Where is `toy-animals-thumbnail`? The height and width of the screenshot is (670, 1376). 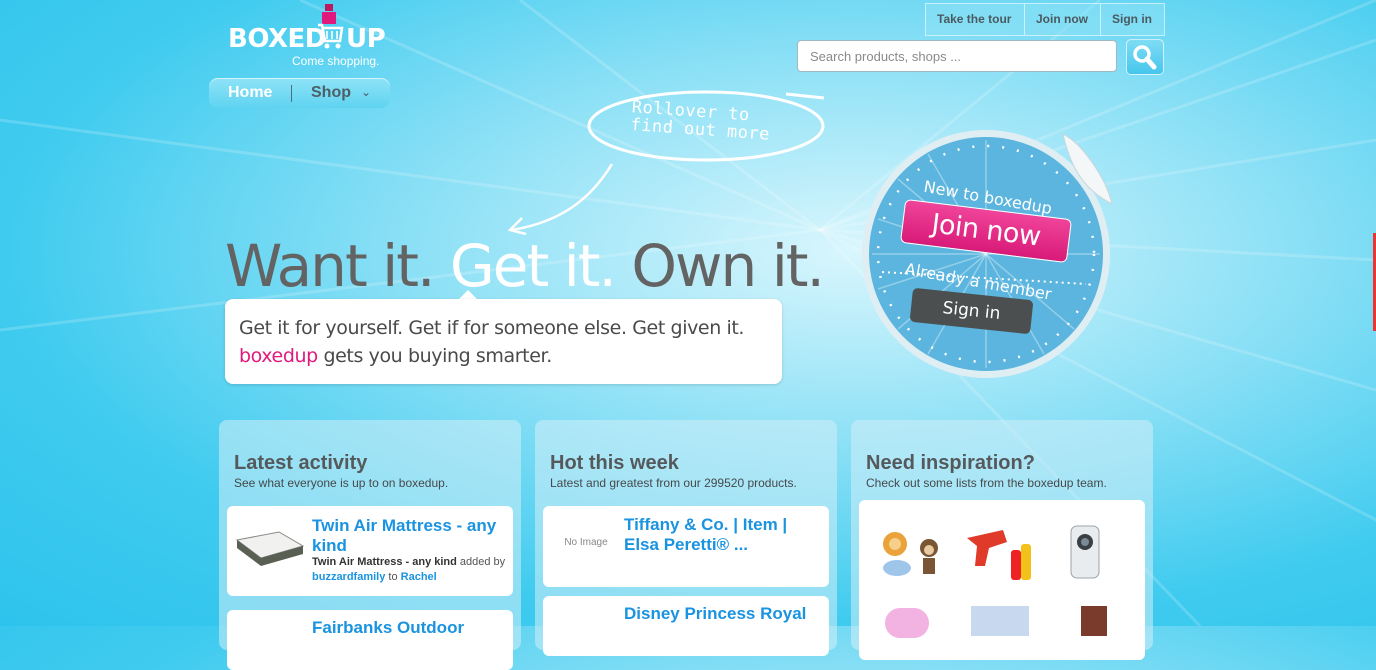
toy-animals-thumbnail is located at coordinates (911, 552).